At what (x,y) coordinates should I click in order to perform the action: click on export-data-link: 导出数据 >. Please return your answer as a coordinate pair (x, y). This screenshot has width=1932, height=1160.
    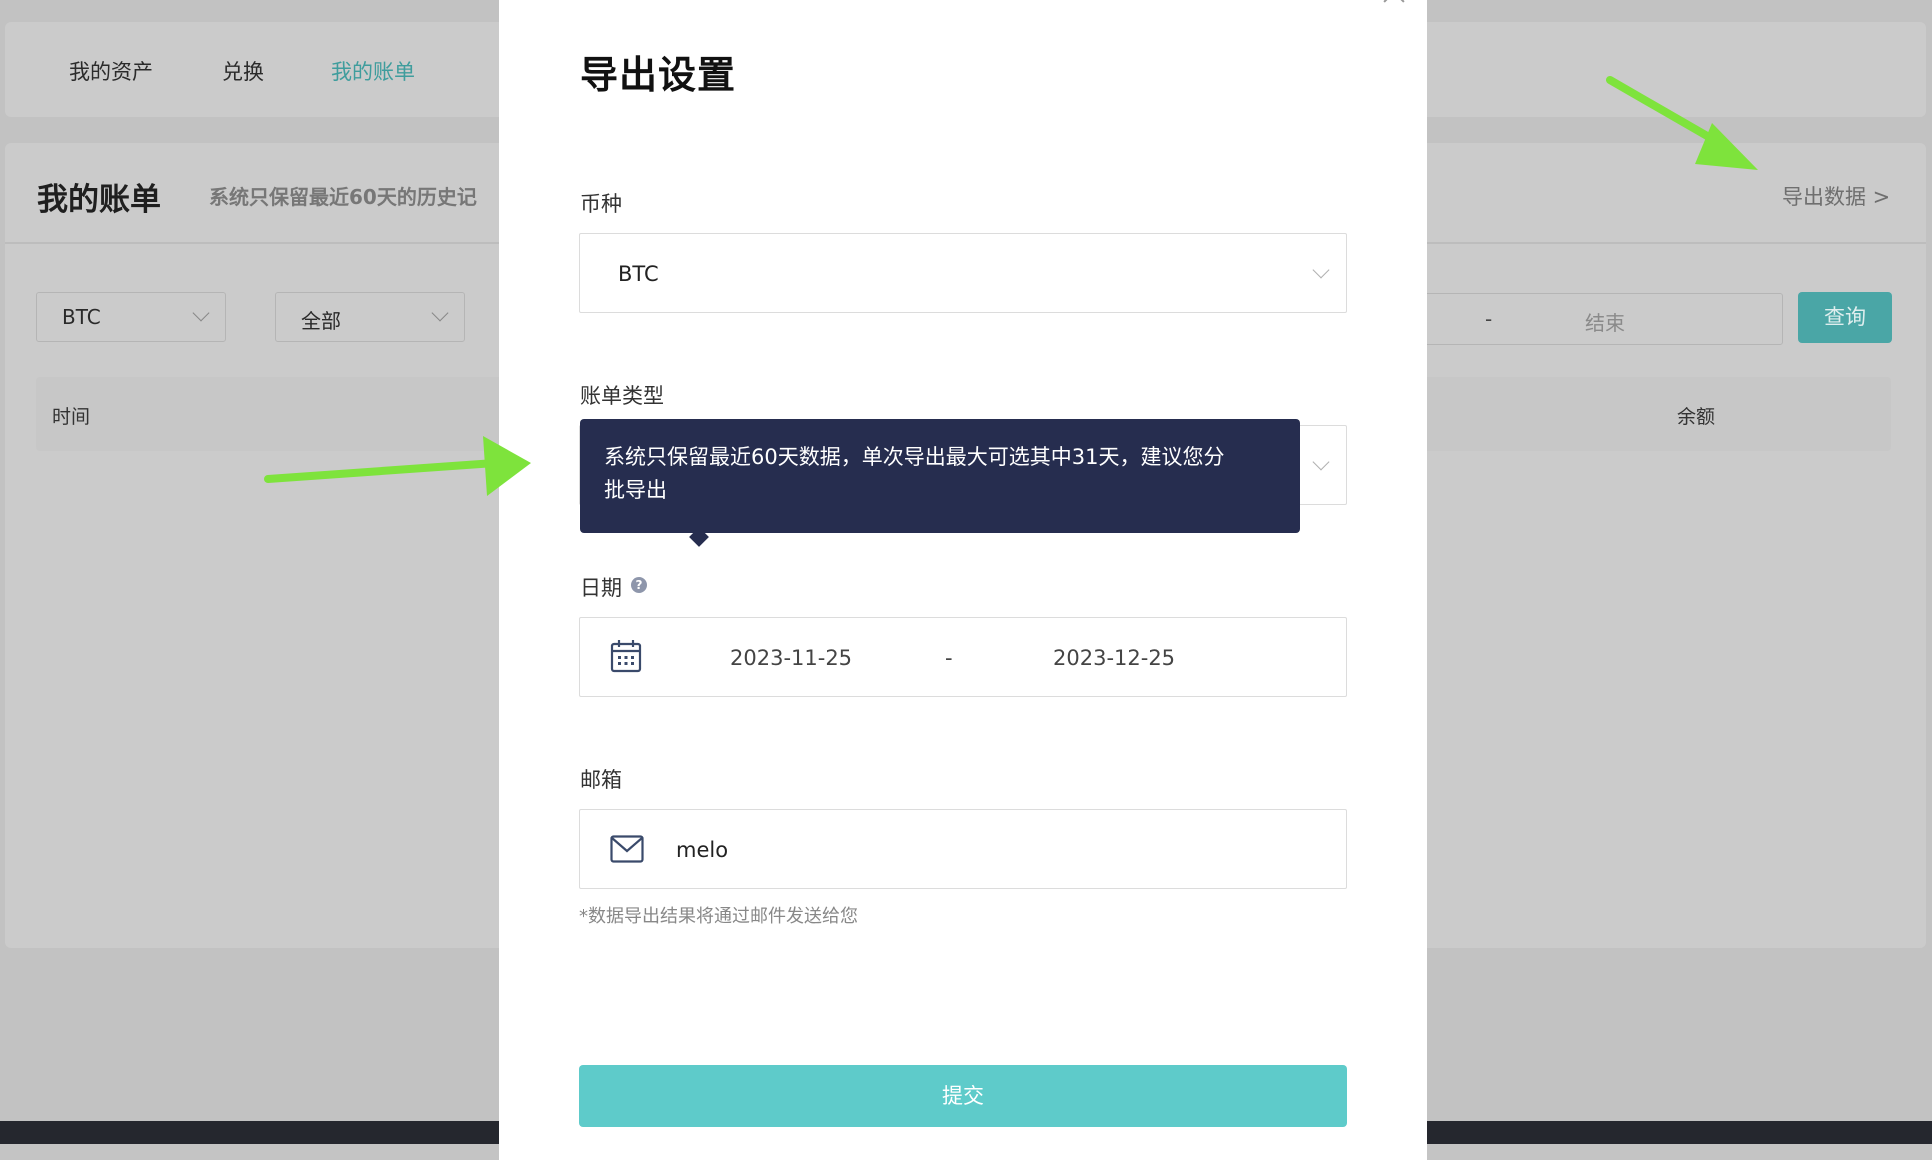
    Looking at the image, I should click on (1836, 196).